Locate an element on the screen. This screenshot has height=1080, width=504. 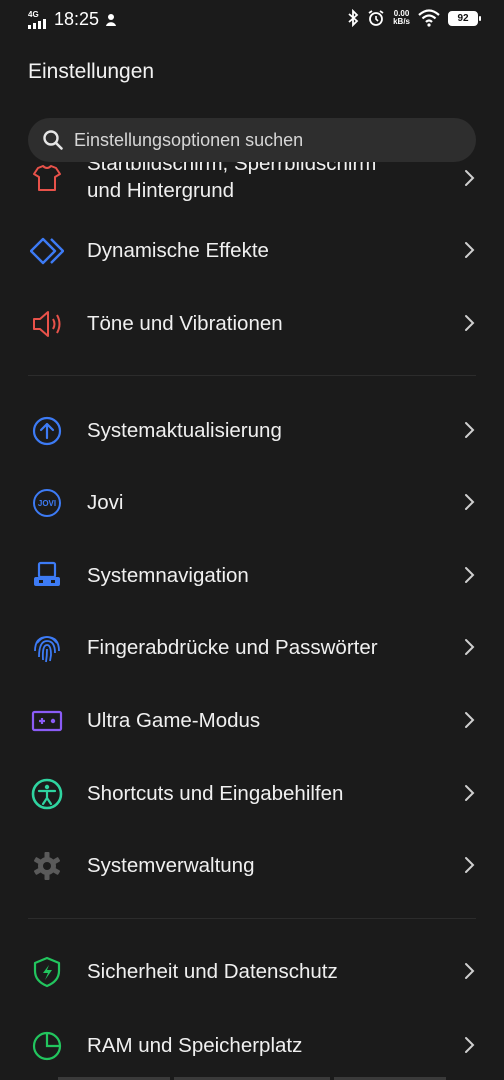
jovi-icon-text: JOVI is located at coordinates (47, 503).